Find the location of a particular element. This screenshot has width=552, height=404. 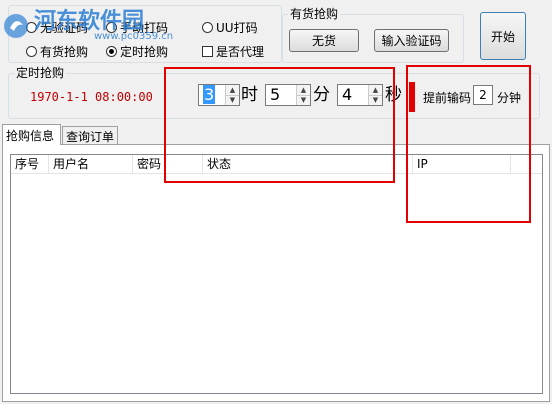

radio-label: 有货抢购 is located at coordinates (64, 51).